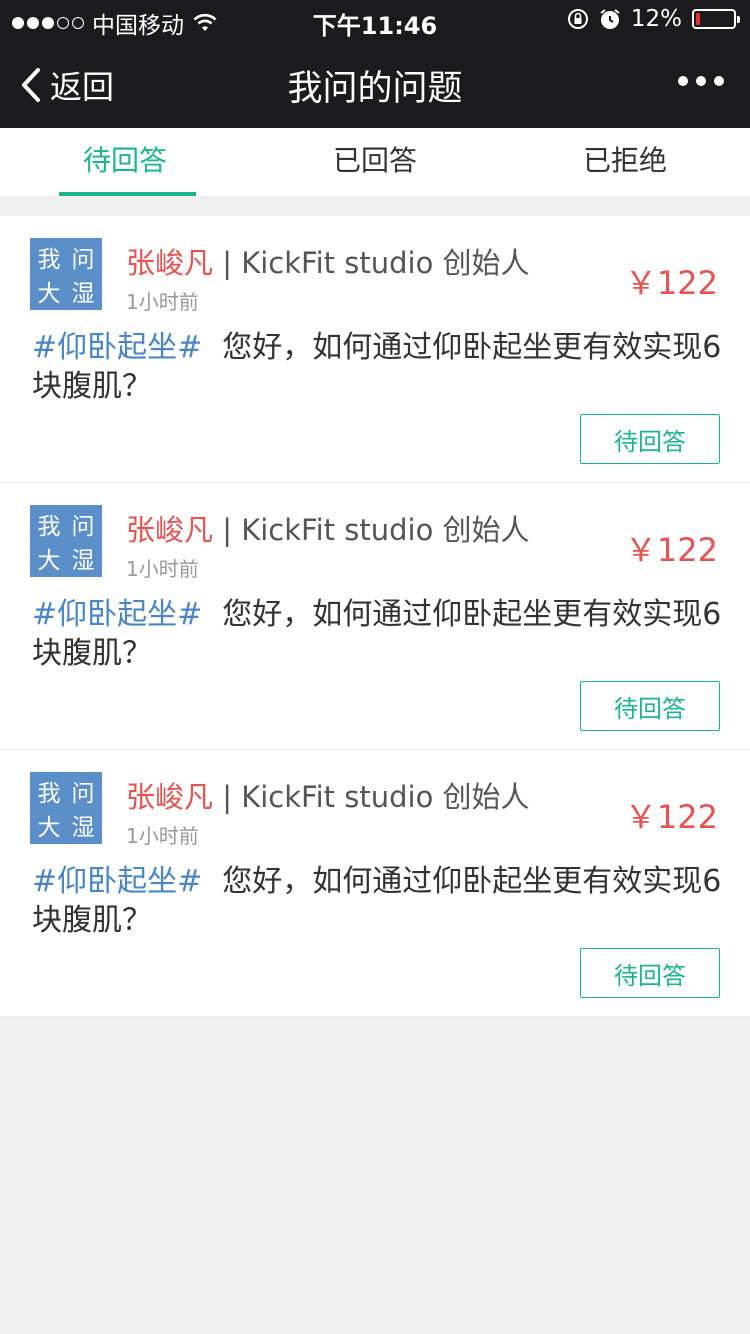  I want to click on status-right: 12%, so click(653, 19).